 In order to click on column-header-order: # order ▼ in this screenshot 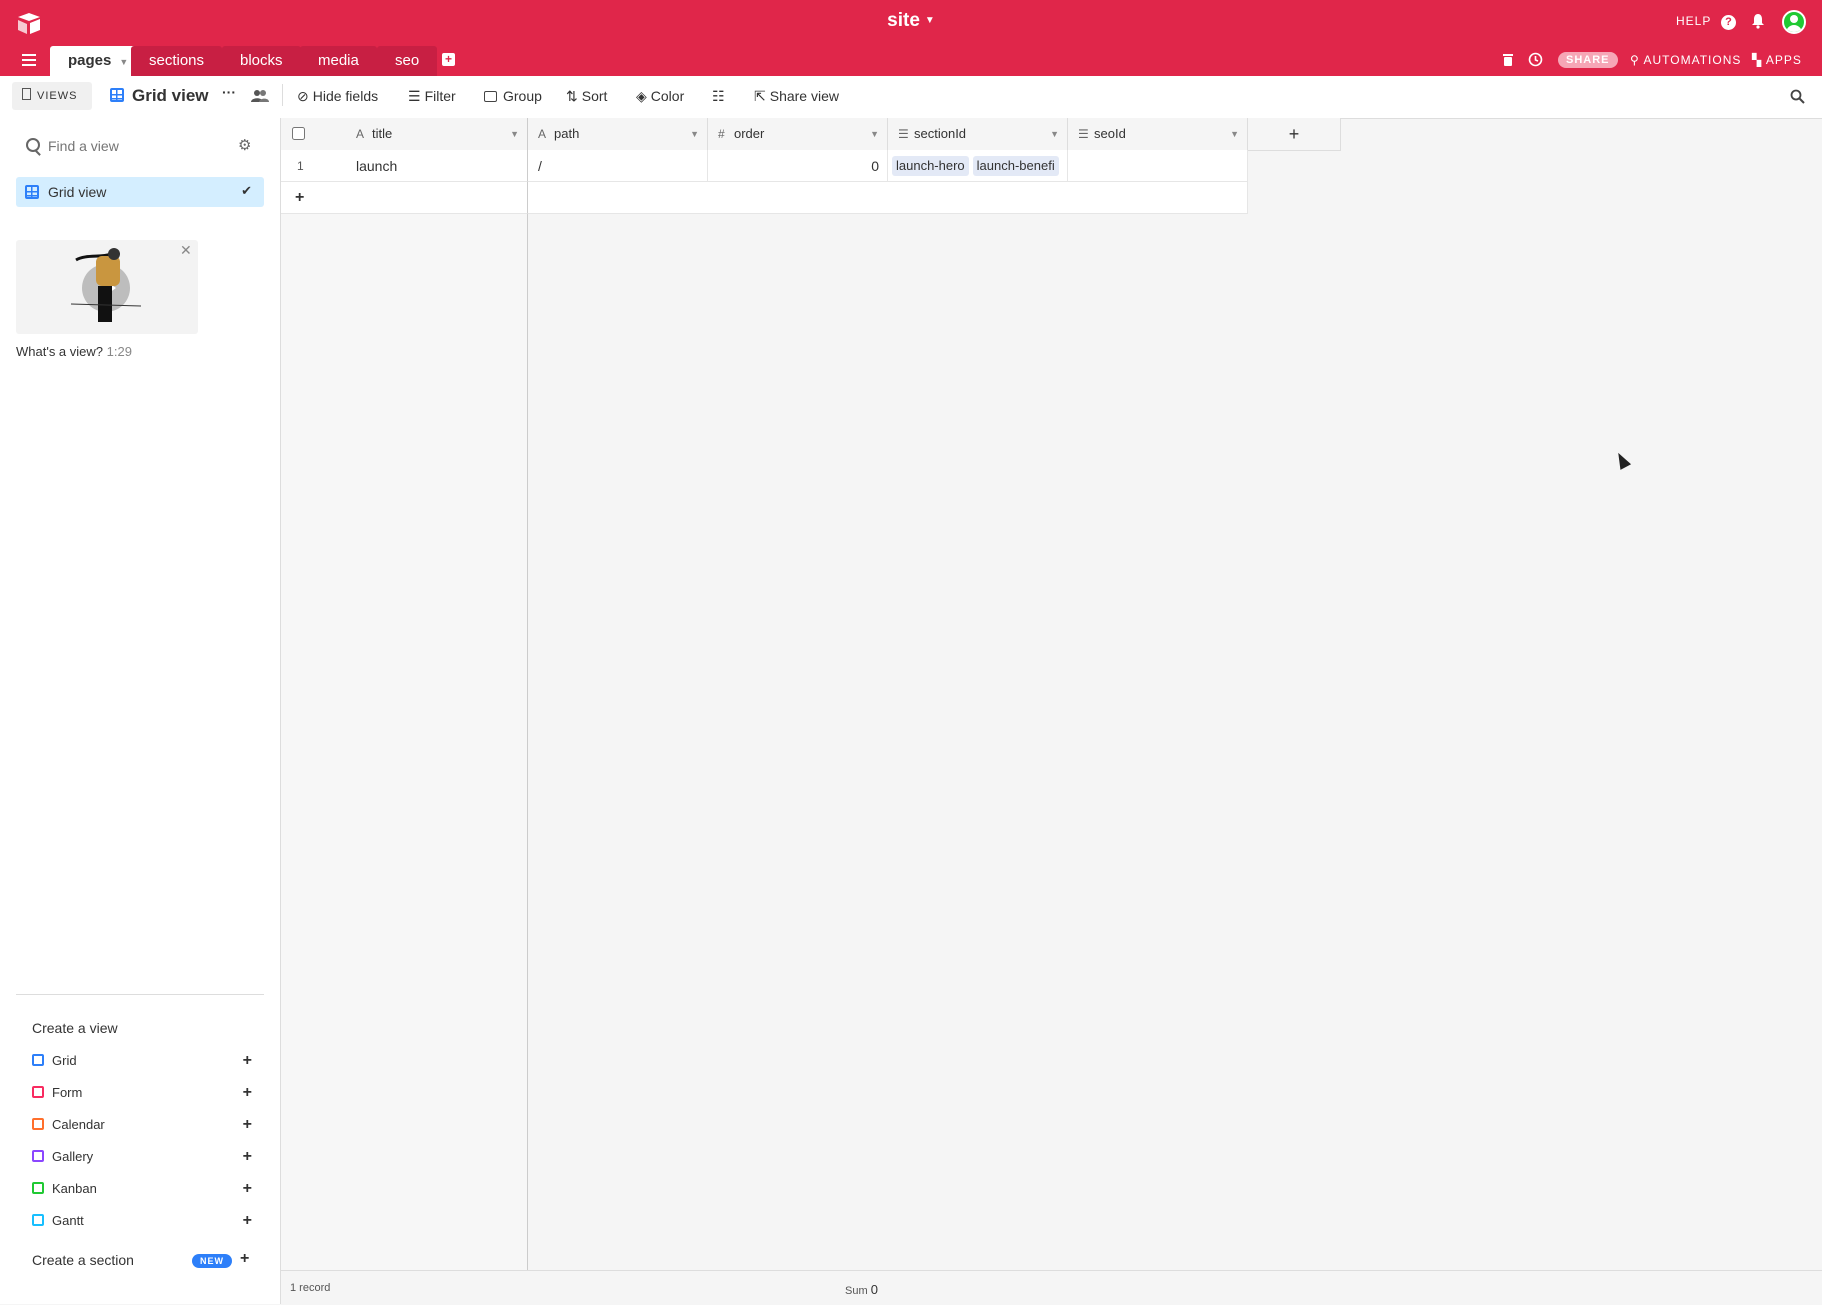, I will do `click(798, 134)`.